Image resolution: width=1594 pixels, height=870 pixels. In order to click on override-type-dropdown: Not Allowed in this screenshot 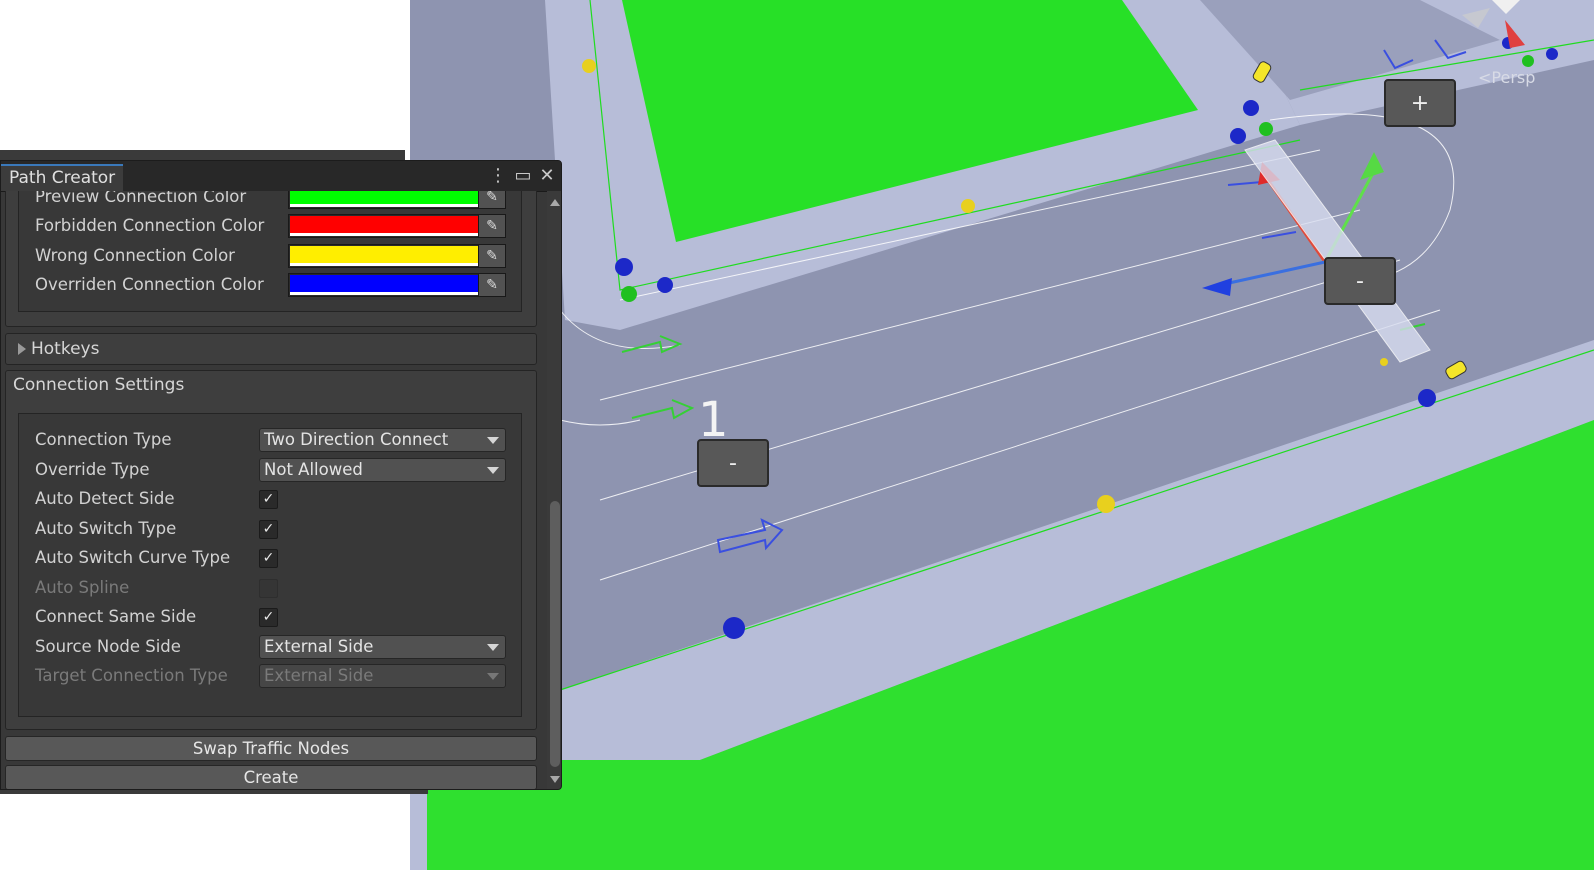, I will do `click(382, 470)`.